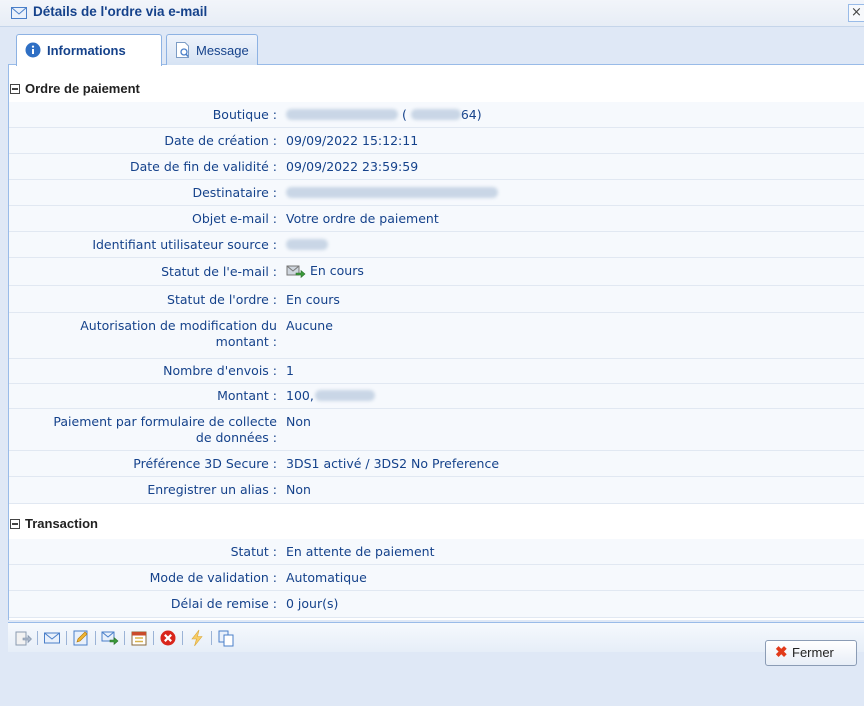 The image size is (864, 706). Describe the element at coordinates (436, 637) in the screenshot. I see `action-toolbar` at that location.